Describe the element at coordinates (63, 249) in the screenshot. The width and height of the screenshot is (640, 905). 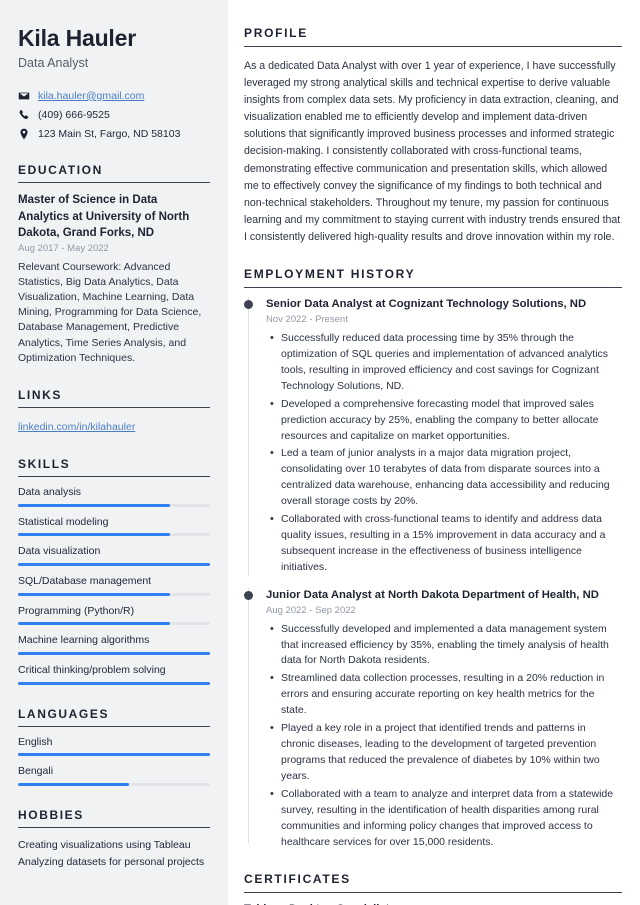
I see `education-date: Aug 2017 - May 2022` at that location.